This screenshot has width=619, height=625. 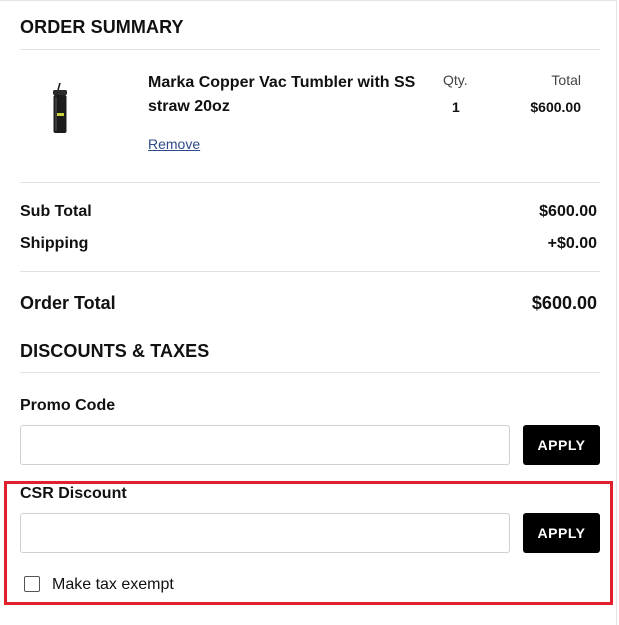 What do you see at coordinates (60, 107) in the screenshot?
I see `tumbler-product-image` at bounding box center [60, 107].